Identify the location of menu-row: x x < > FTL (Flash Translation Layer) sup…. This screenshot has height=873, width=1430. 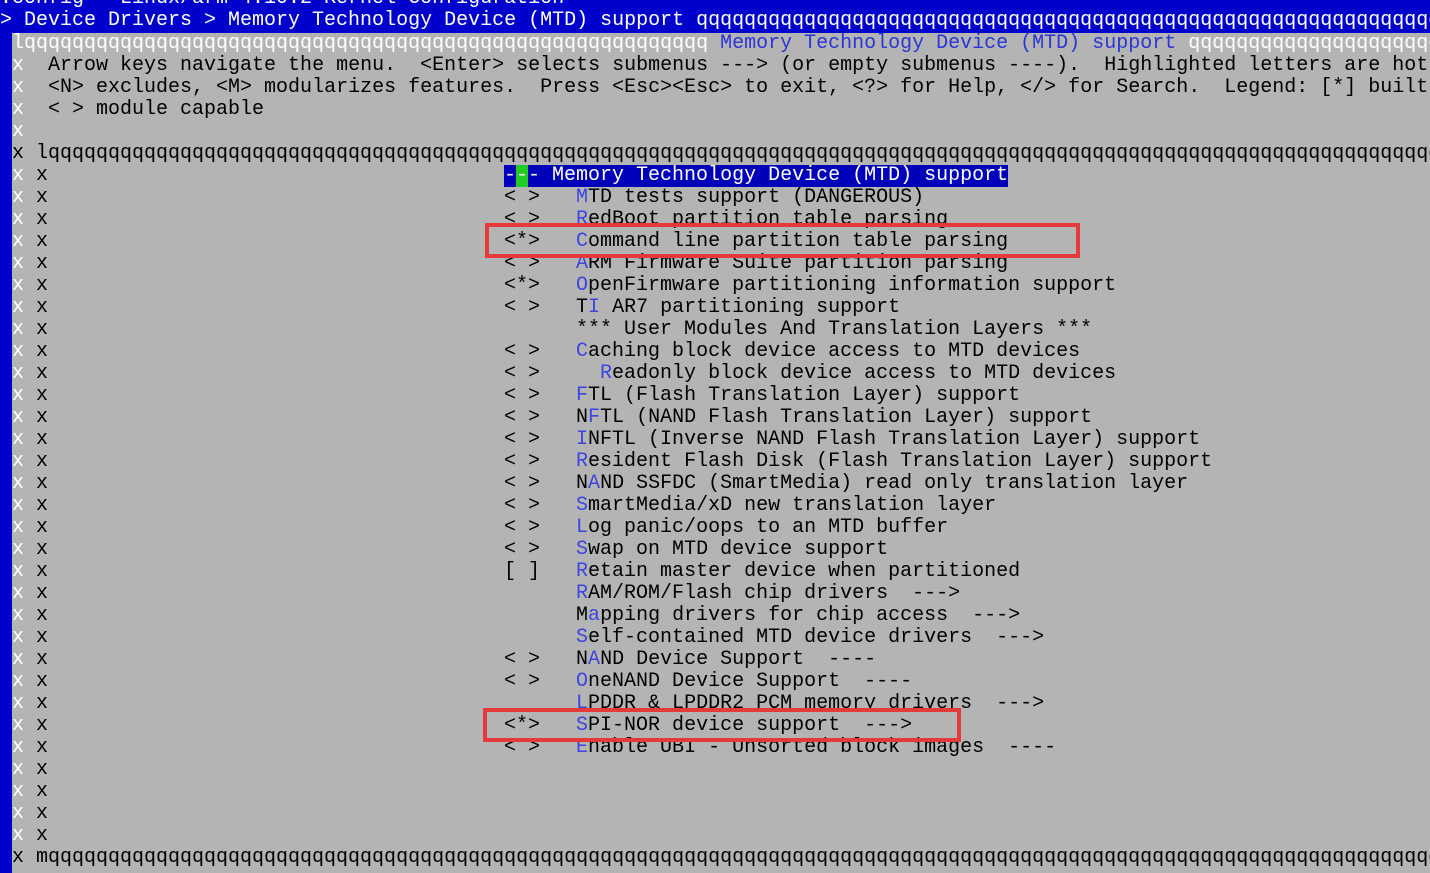
(721, 396).